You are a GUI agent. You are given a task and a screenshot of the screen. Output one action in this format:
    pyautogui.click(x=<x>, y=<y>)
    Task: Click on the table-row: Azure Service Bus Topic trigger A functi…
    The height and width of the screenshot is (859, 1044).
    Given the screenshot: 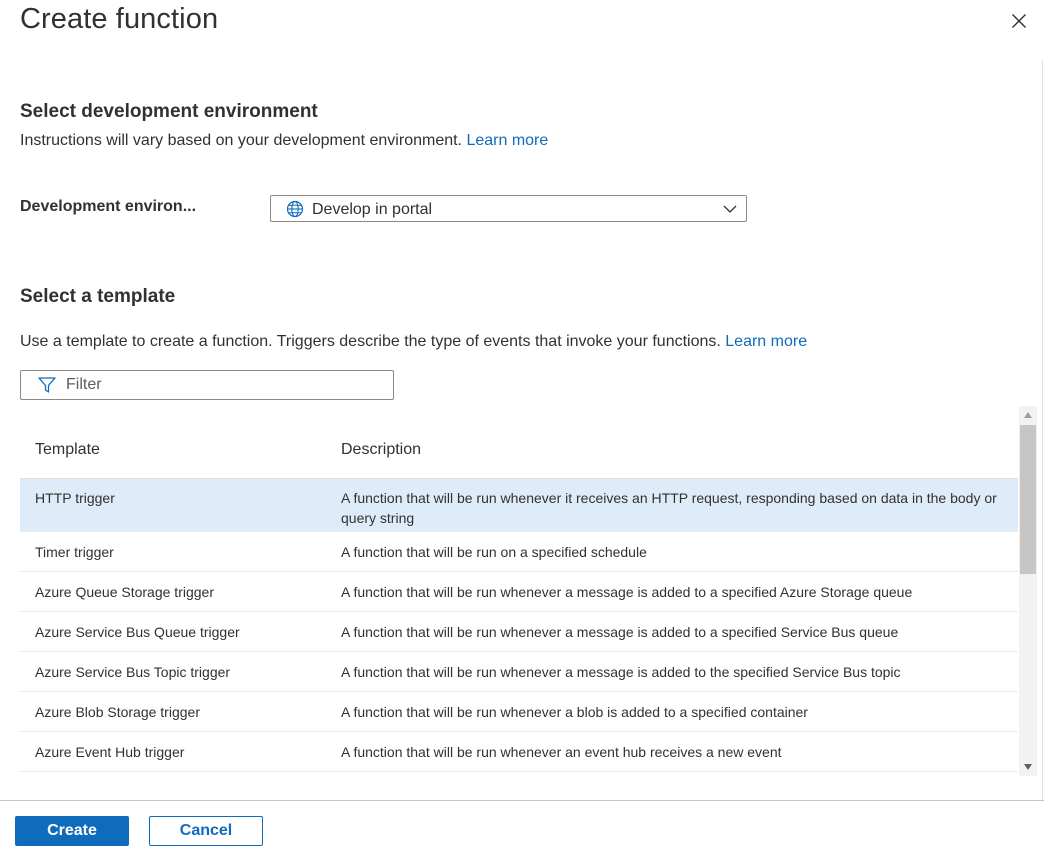 What is the action you would take?
    pyautogui.click(x=519, y=672)
    